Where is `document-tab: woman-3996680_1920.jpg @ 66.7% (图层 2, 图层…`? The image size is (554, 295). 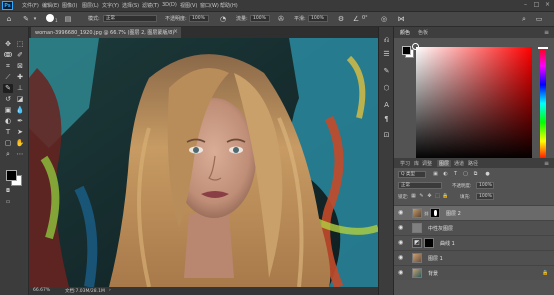 document-tab: woman-3996680_1920.jpg @ 66.7% (图层 2, 图层… is located at coordinates (106, 32).